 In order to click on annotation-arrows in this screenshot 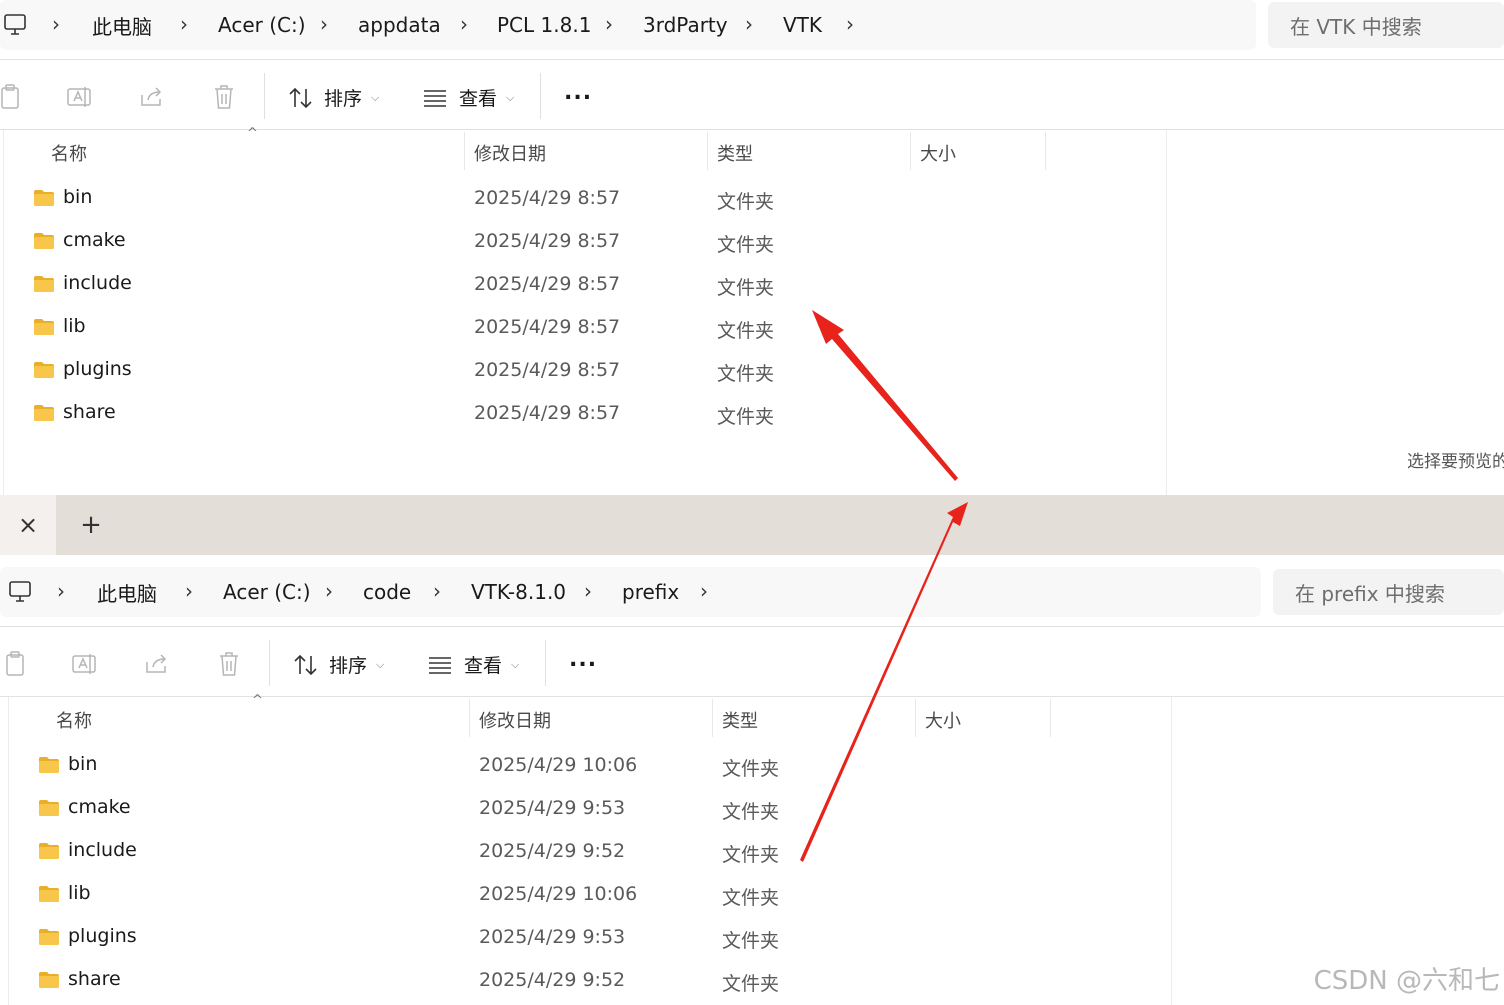, I will do `click(884, 586)`.